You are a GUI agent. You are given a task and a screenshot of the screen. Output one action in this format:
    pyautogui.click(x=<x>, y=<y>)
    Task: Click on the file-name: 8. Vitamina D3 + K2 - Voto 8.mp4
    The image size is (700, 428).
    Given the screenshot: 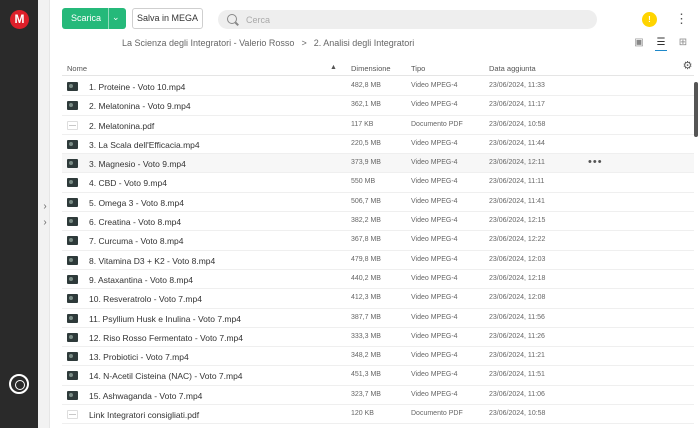 What is the action you would take?
    pyautogui.click(x=152, y=261)
    